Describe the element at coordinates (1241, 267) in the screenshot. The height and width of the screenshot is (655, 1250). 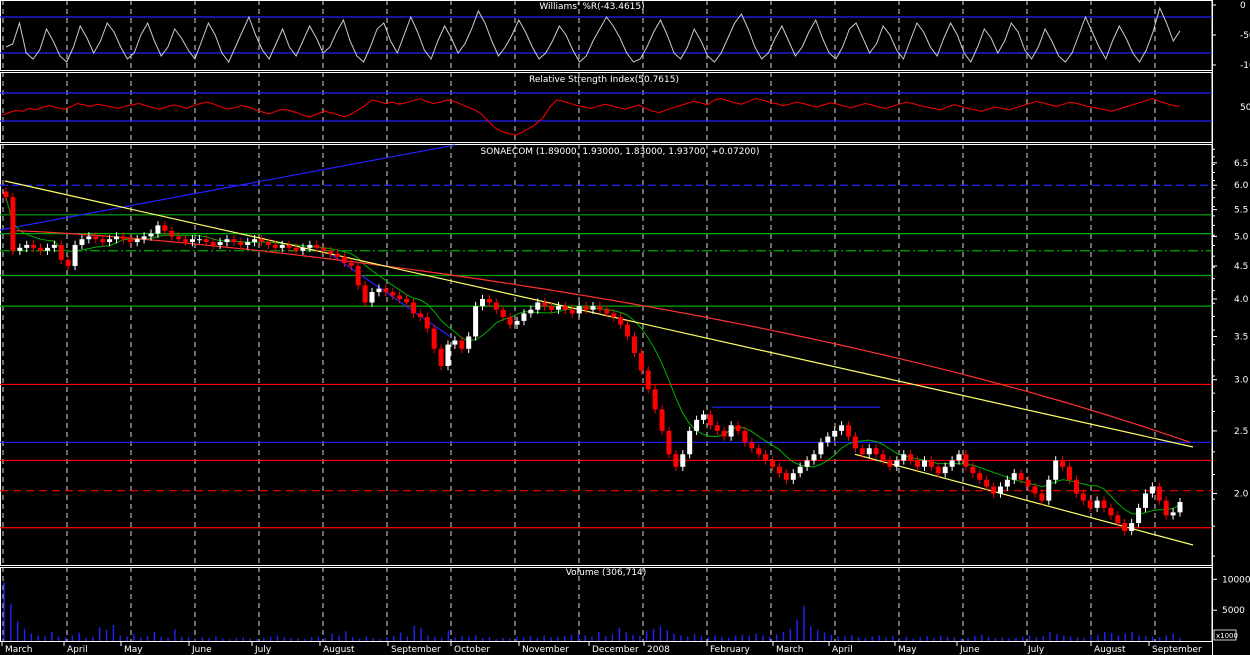
I see `price-tick-label: 4.5` at that location.